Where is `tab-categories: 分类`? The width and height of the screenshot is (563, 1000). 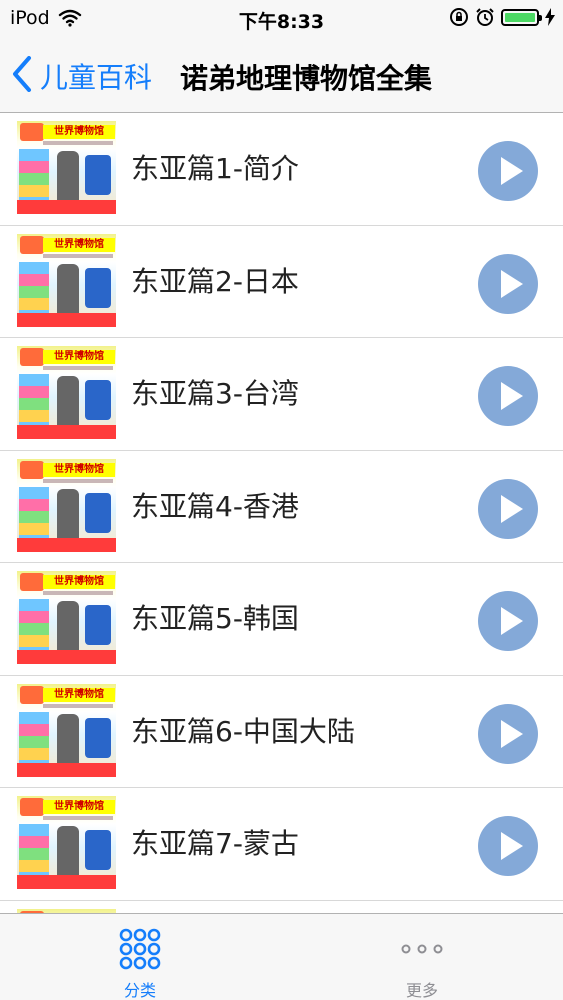
tab-categories: 分类 is located at coordinates (140, 957).